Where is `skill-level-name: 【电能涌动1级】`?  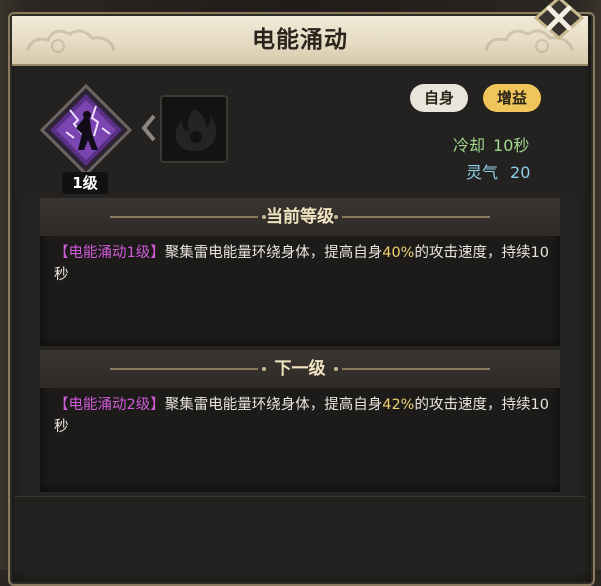 skill-level-name: 【电能涌动1级】 is located at coordinates (109, 253).